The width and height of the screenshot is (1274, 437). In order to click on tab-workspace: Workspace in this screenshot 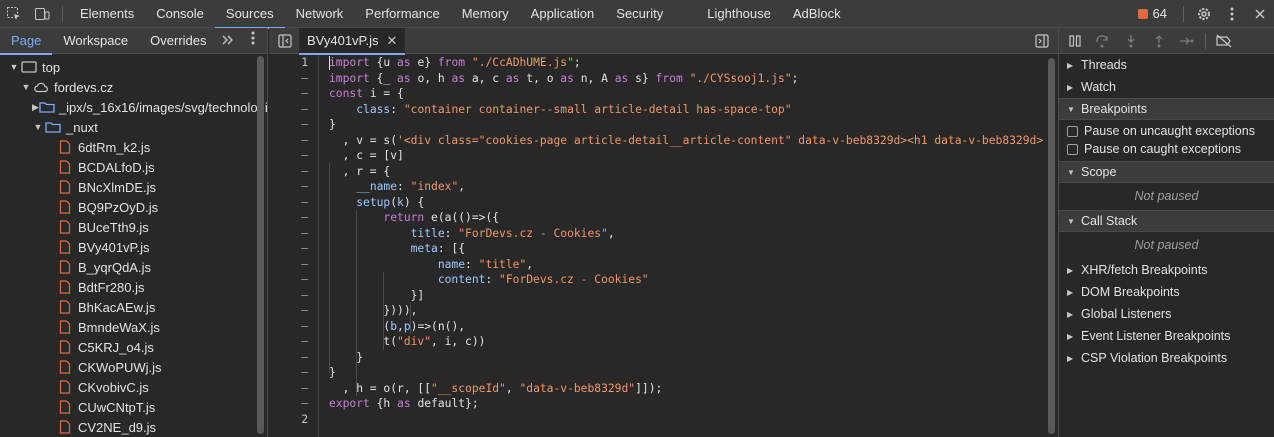, I will do `click(95, 41)`.